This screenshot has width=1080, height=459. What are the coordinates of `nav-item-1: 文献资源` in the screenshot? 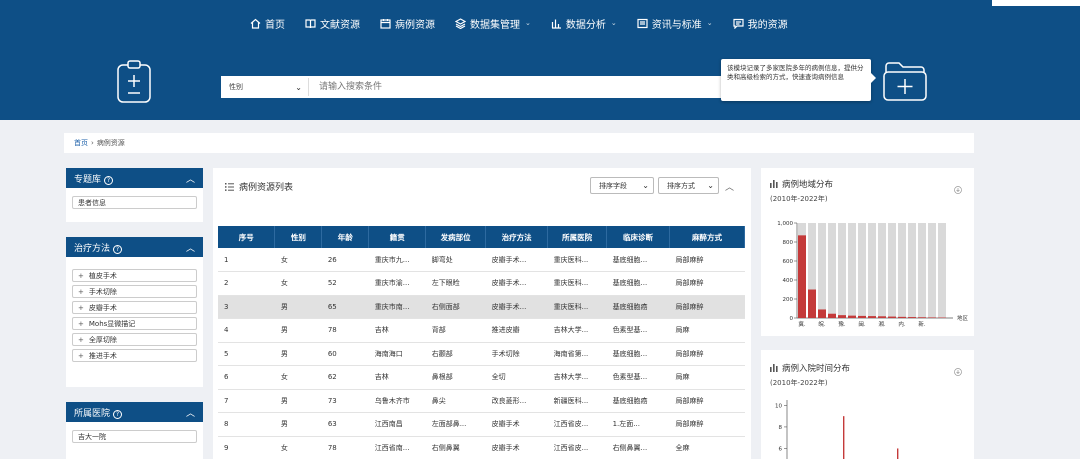 It's located at (332, 23).